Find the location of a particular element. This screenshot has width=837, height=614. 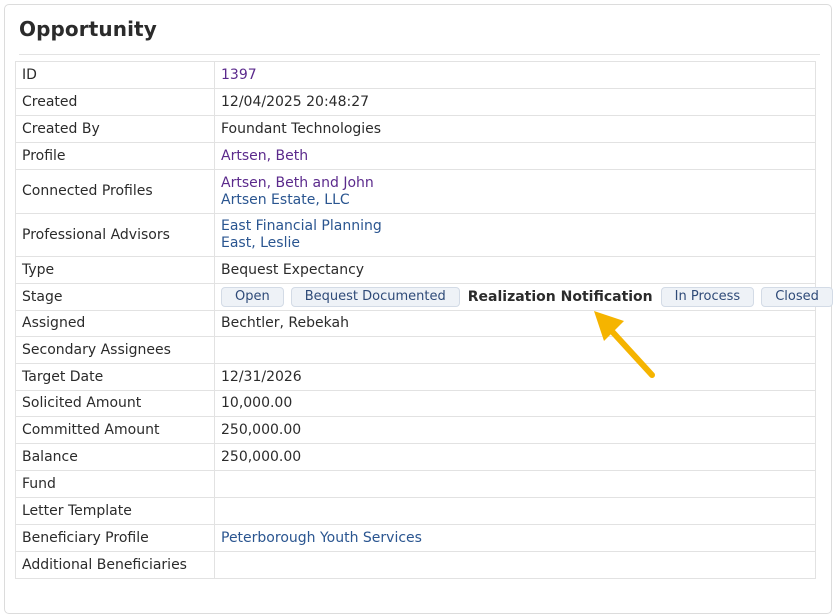

row-committed-amount: Committed Amount 250,000.00 is located at coordinates (415, 430).